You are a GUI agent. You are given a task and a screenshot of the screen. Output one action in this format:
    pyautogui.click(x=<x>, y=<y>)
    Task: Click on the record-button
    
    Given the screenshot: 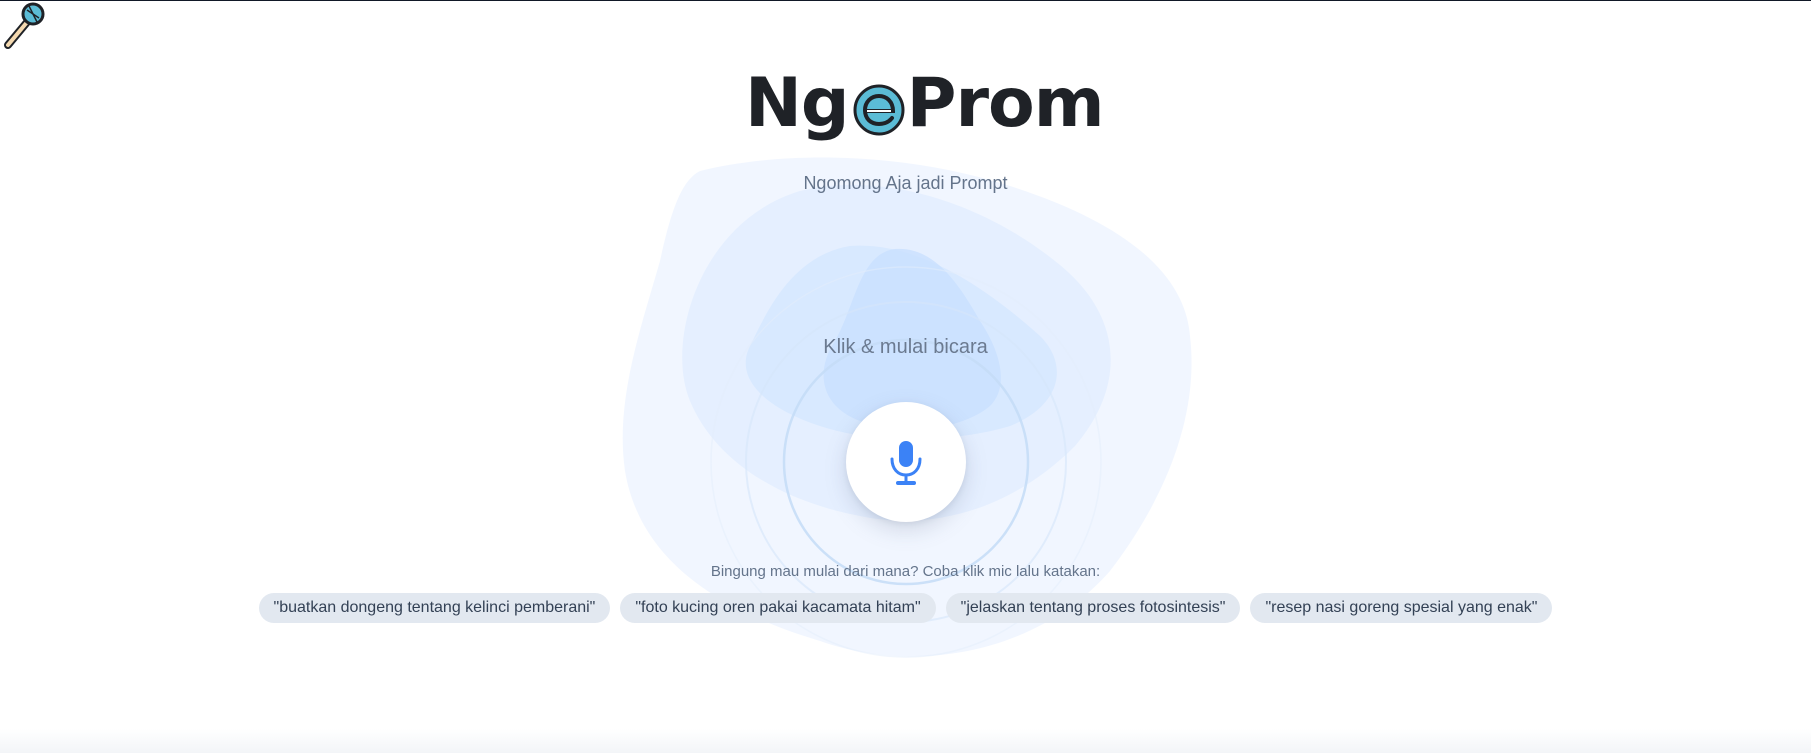 What is the action you would take?
    pyautogui.click(x=906, y=462)
    